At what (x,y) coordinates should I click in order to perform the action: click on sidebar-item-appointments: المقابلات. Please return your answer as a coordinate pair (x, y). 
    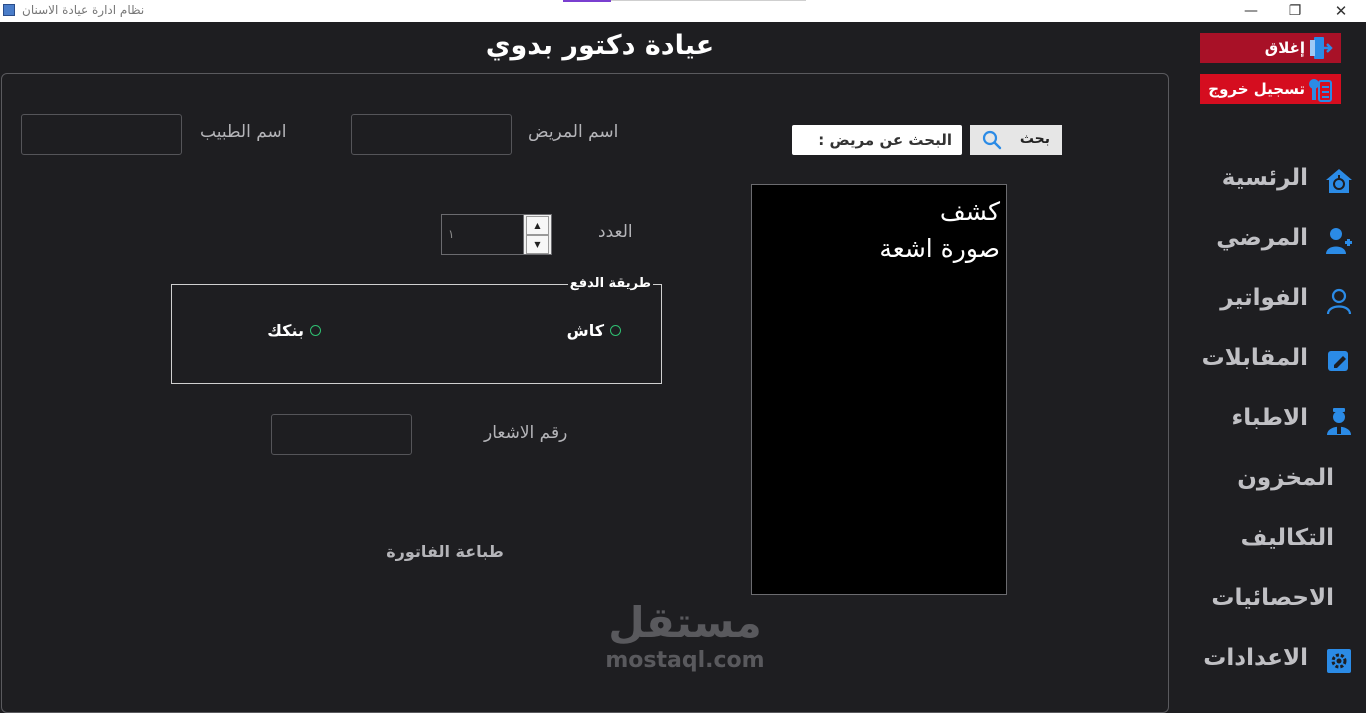
    Looking at the image, I should click on (1273, 362).